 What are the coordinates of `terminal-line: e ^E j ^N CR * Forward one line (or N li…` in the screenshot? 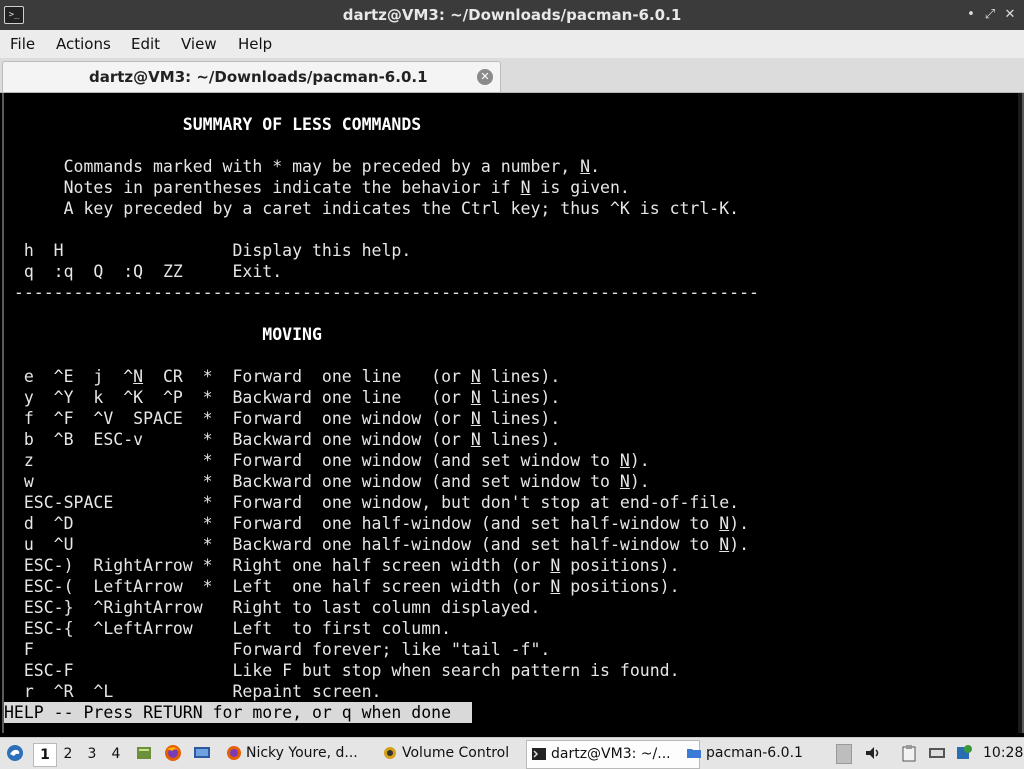 It's located at (282, 376).